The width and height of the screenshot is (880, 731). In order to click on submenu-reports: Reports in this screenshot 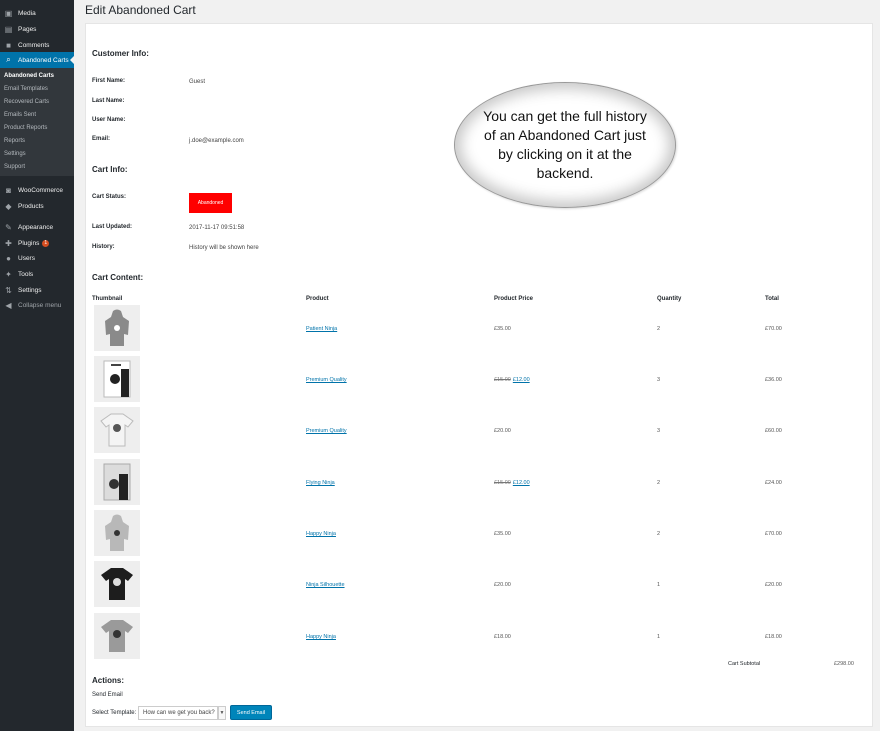, I will do `click(14, 141)`.